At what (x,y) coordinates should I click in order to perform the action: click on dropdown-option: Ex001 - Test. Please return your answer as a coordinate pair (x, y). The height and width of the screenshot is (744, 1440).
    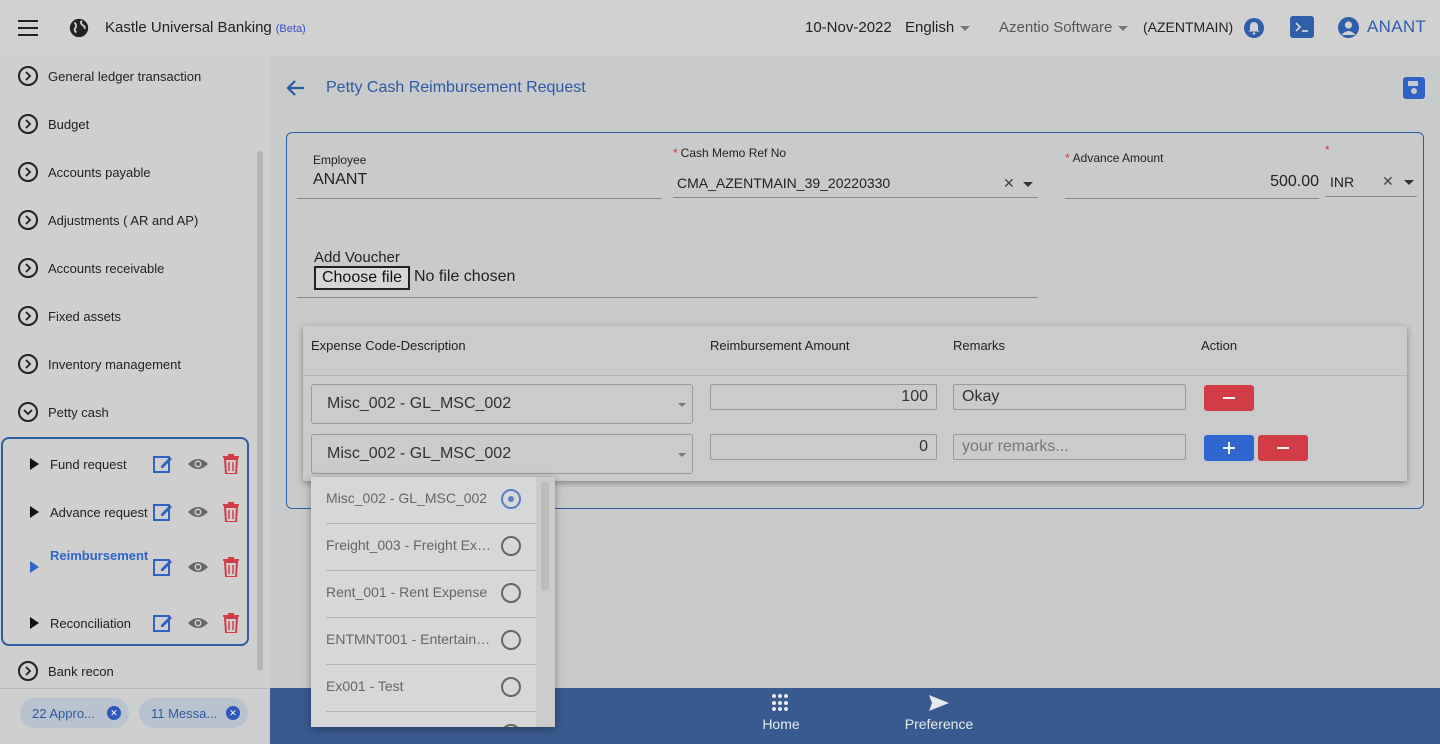
    Looking at the image, I should click on (431, 688).